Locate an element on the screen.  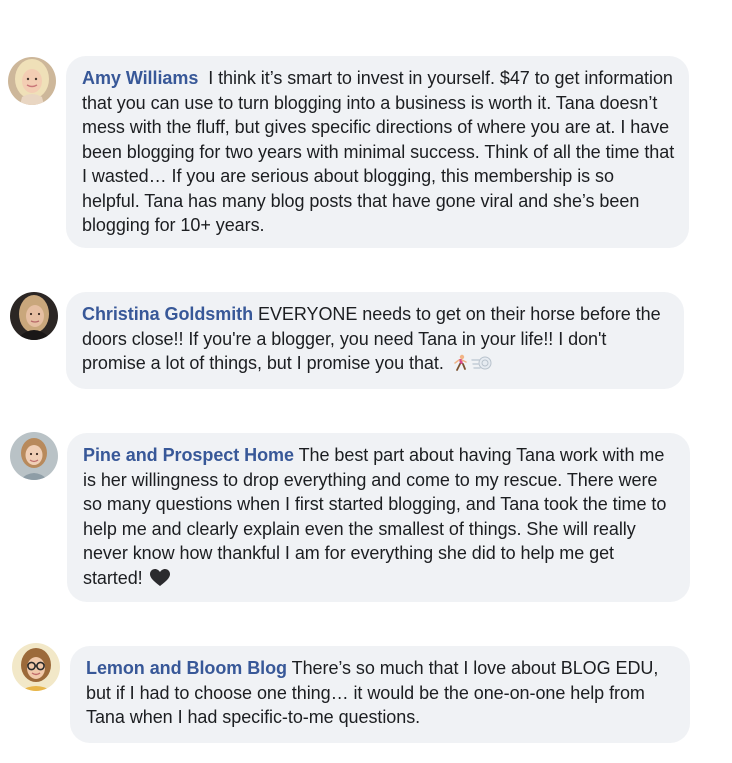
comment-author-link: Amy Williams is located at coordinates (140, 78).